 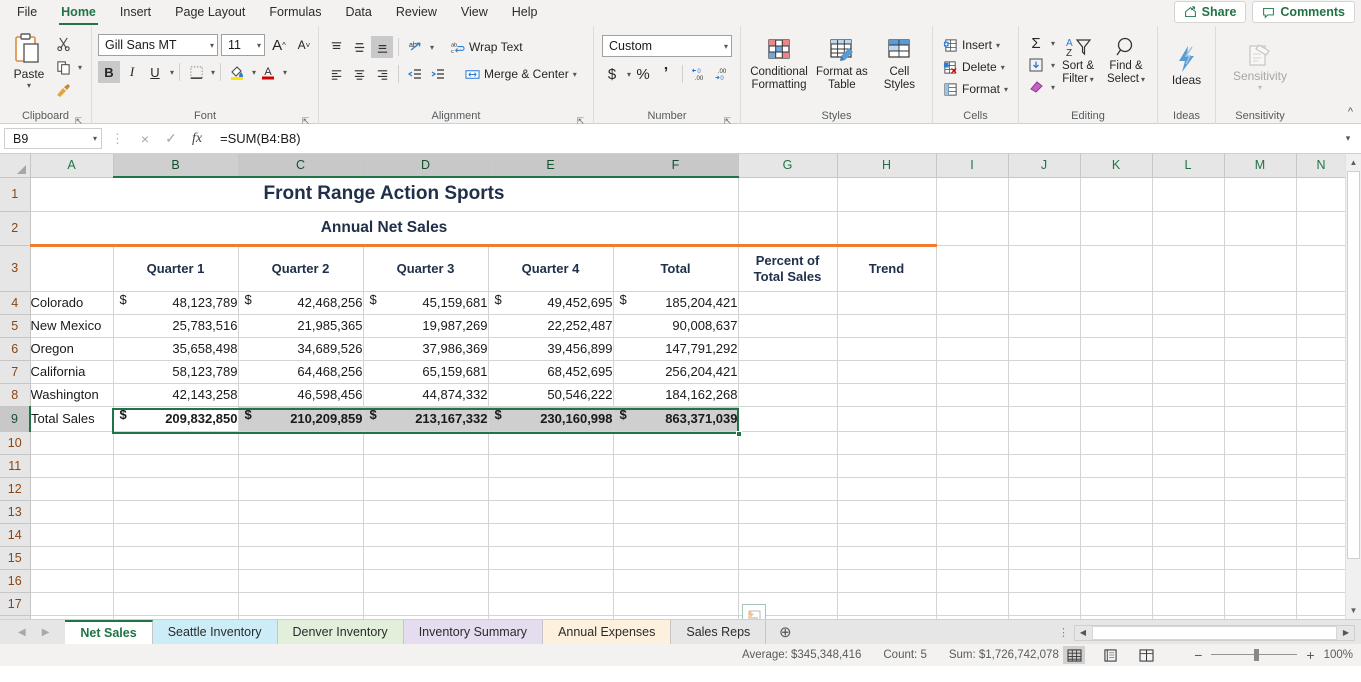 What do you see at coordinates (580, 120) in the screenshot?
I see `alignment-dialog-launcher: ⇱` at bounding box center [580, 120].